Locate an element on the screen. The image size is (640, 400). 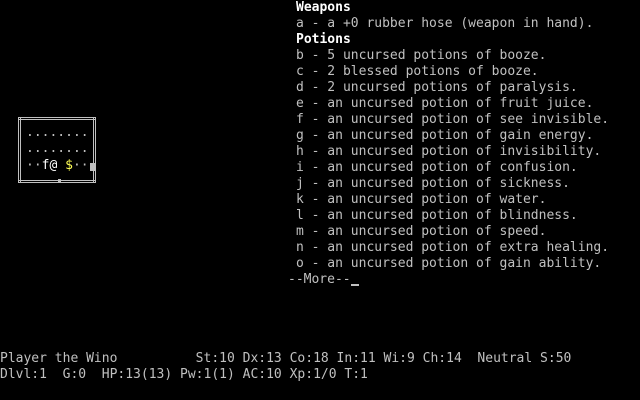
inventory-item-i: i - an uncursed potion of confusion. is located at coordinates (437, 168).